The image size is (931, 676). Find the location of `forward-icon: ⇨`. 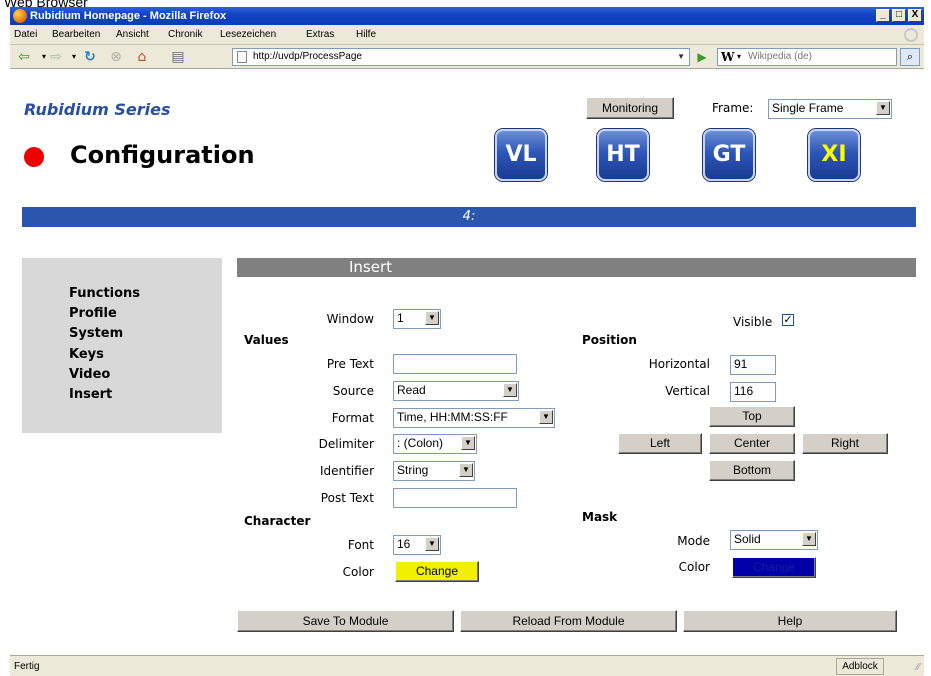

forward-icon: ⇨ is located at coordinates (56, 57).